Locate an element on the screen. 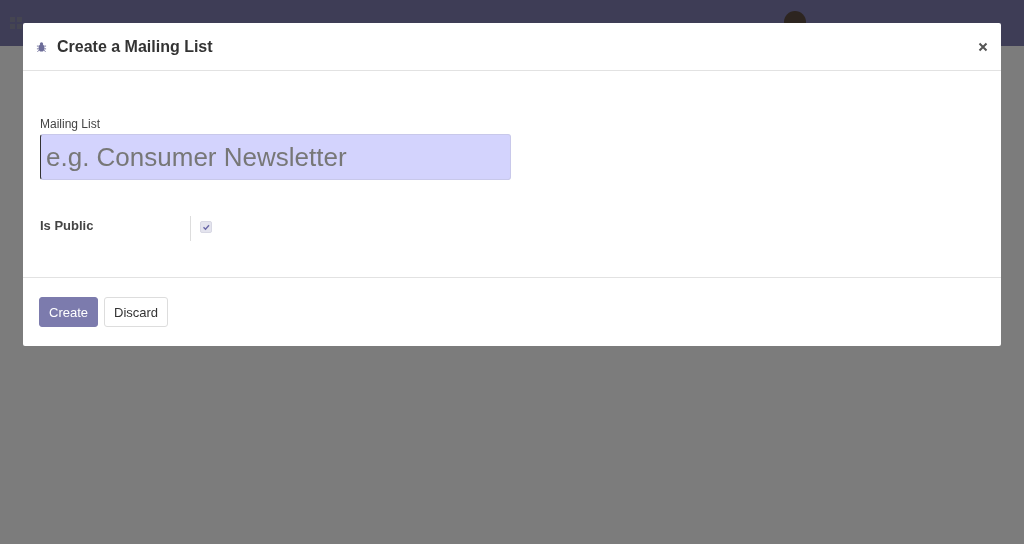 The height and width of the screenshot is (544, 1024). discard-button: Discard is located at coordinates (136, 312).